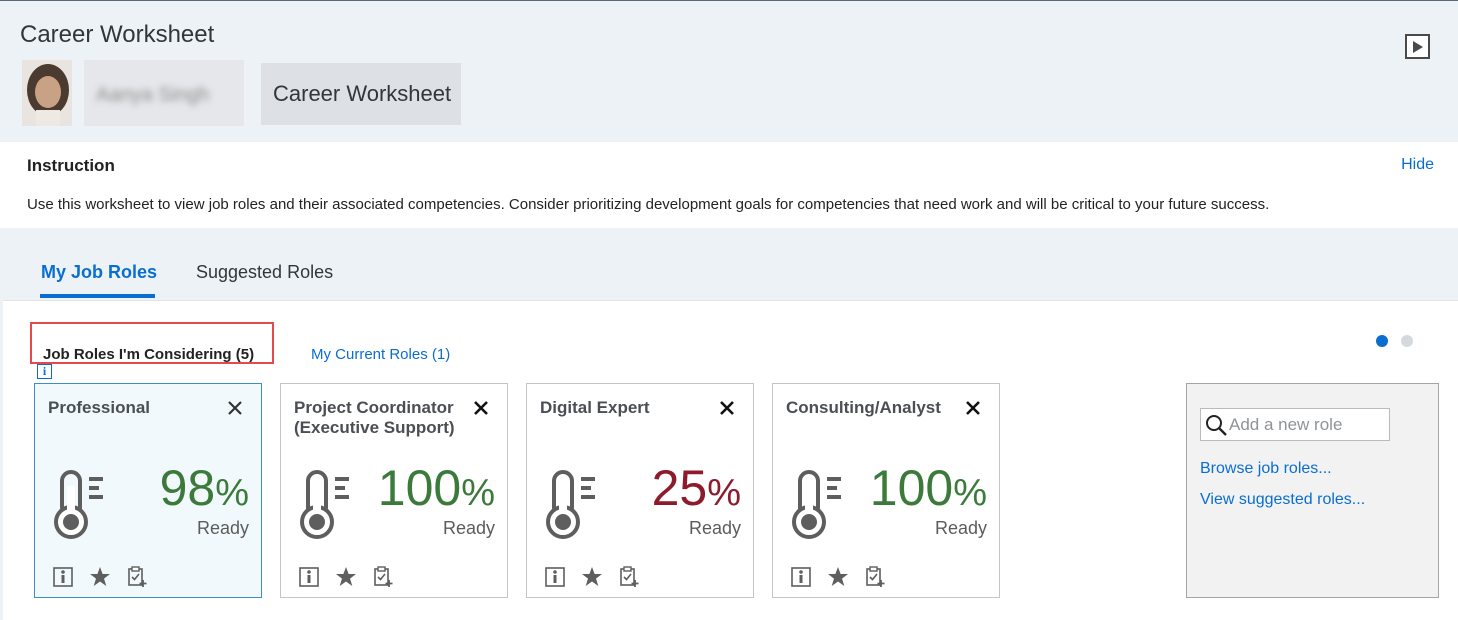 Image resolution: width=1458 pixels, height=620 pixels. Describe the element at coordinates (1307, 425) in the screenshot. I see `add-role-input` at that location.